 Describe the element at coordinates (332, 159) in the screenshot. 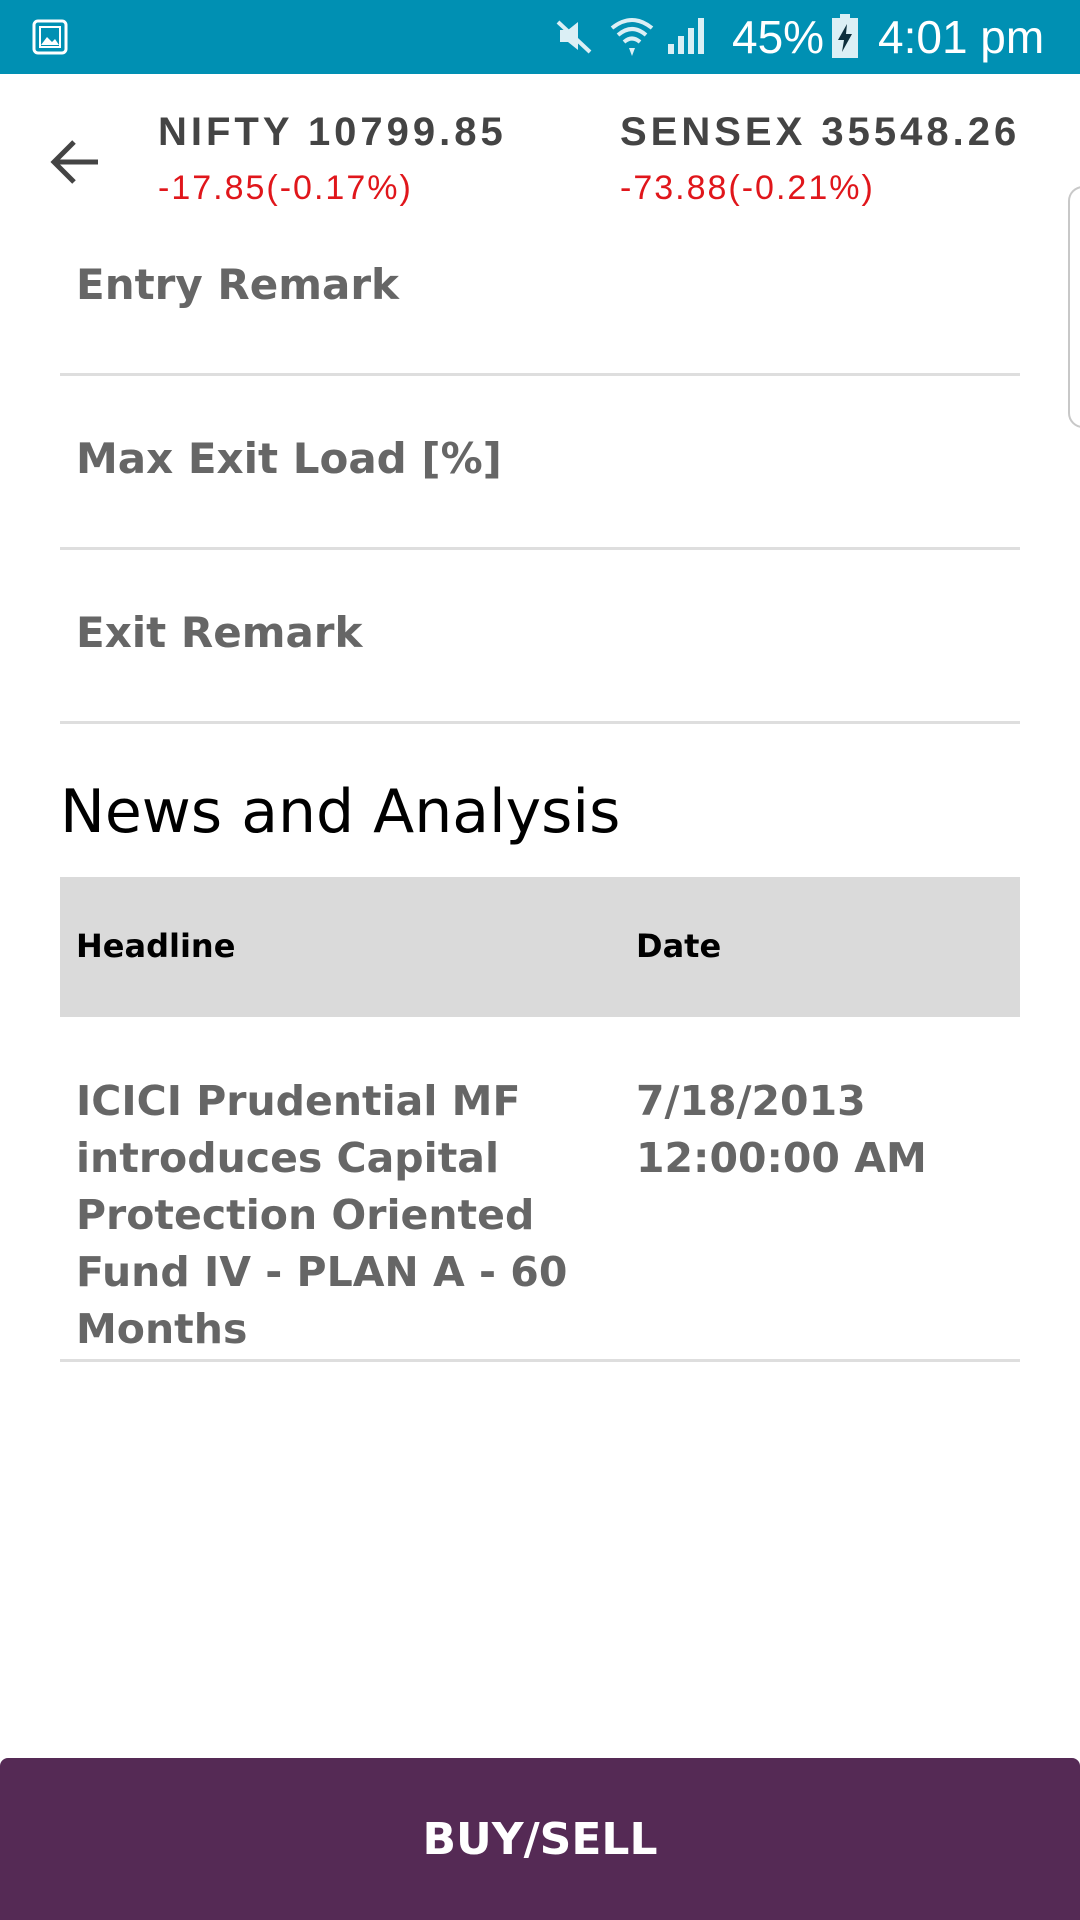

I see `nifty-ticker: NIFTY 10799.85 -17.85(-0.17%)` at that location.